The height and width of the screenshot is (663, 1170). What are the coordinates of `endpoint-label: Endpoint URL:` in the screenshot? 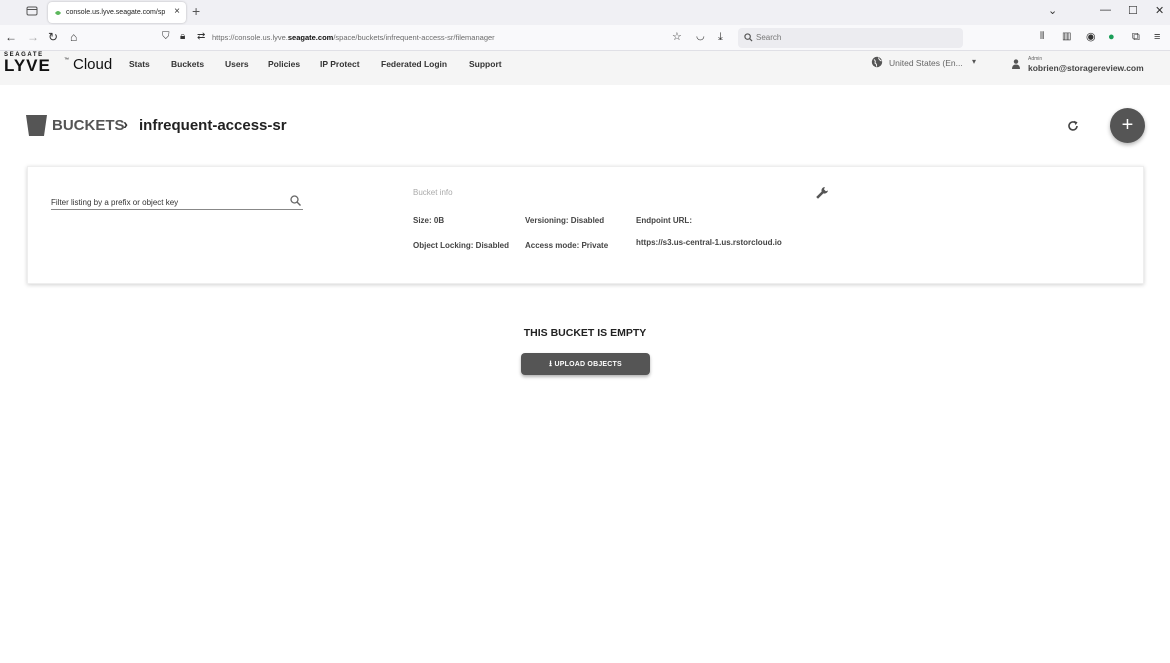 It's located at (664, 220).